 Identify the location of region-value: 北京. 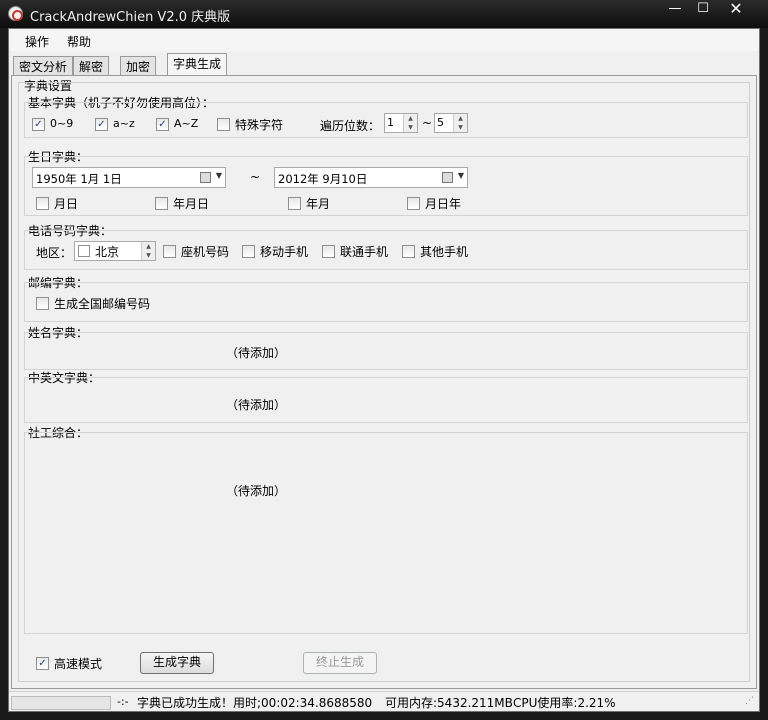
(107, 252).